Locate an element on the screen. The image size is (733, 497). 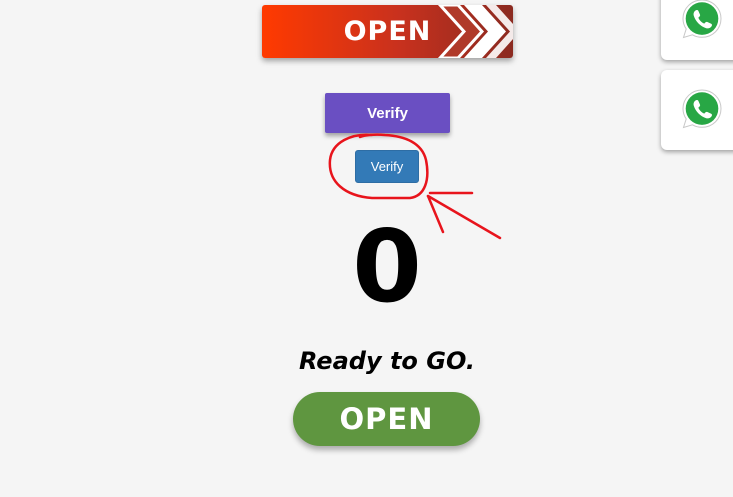
status-text: Ready to GO. is located at coordinates (387, 361).